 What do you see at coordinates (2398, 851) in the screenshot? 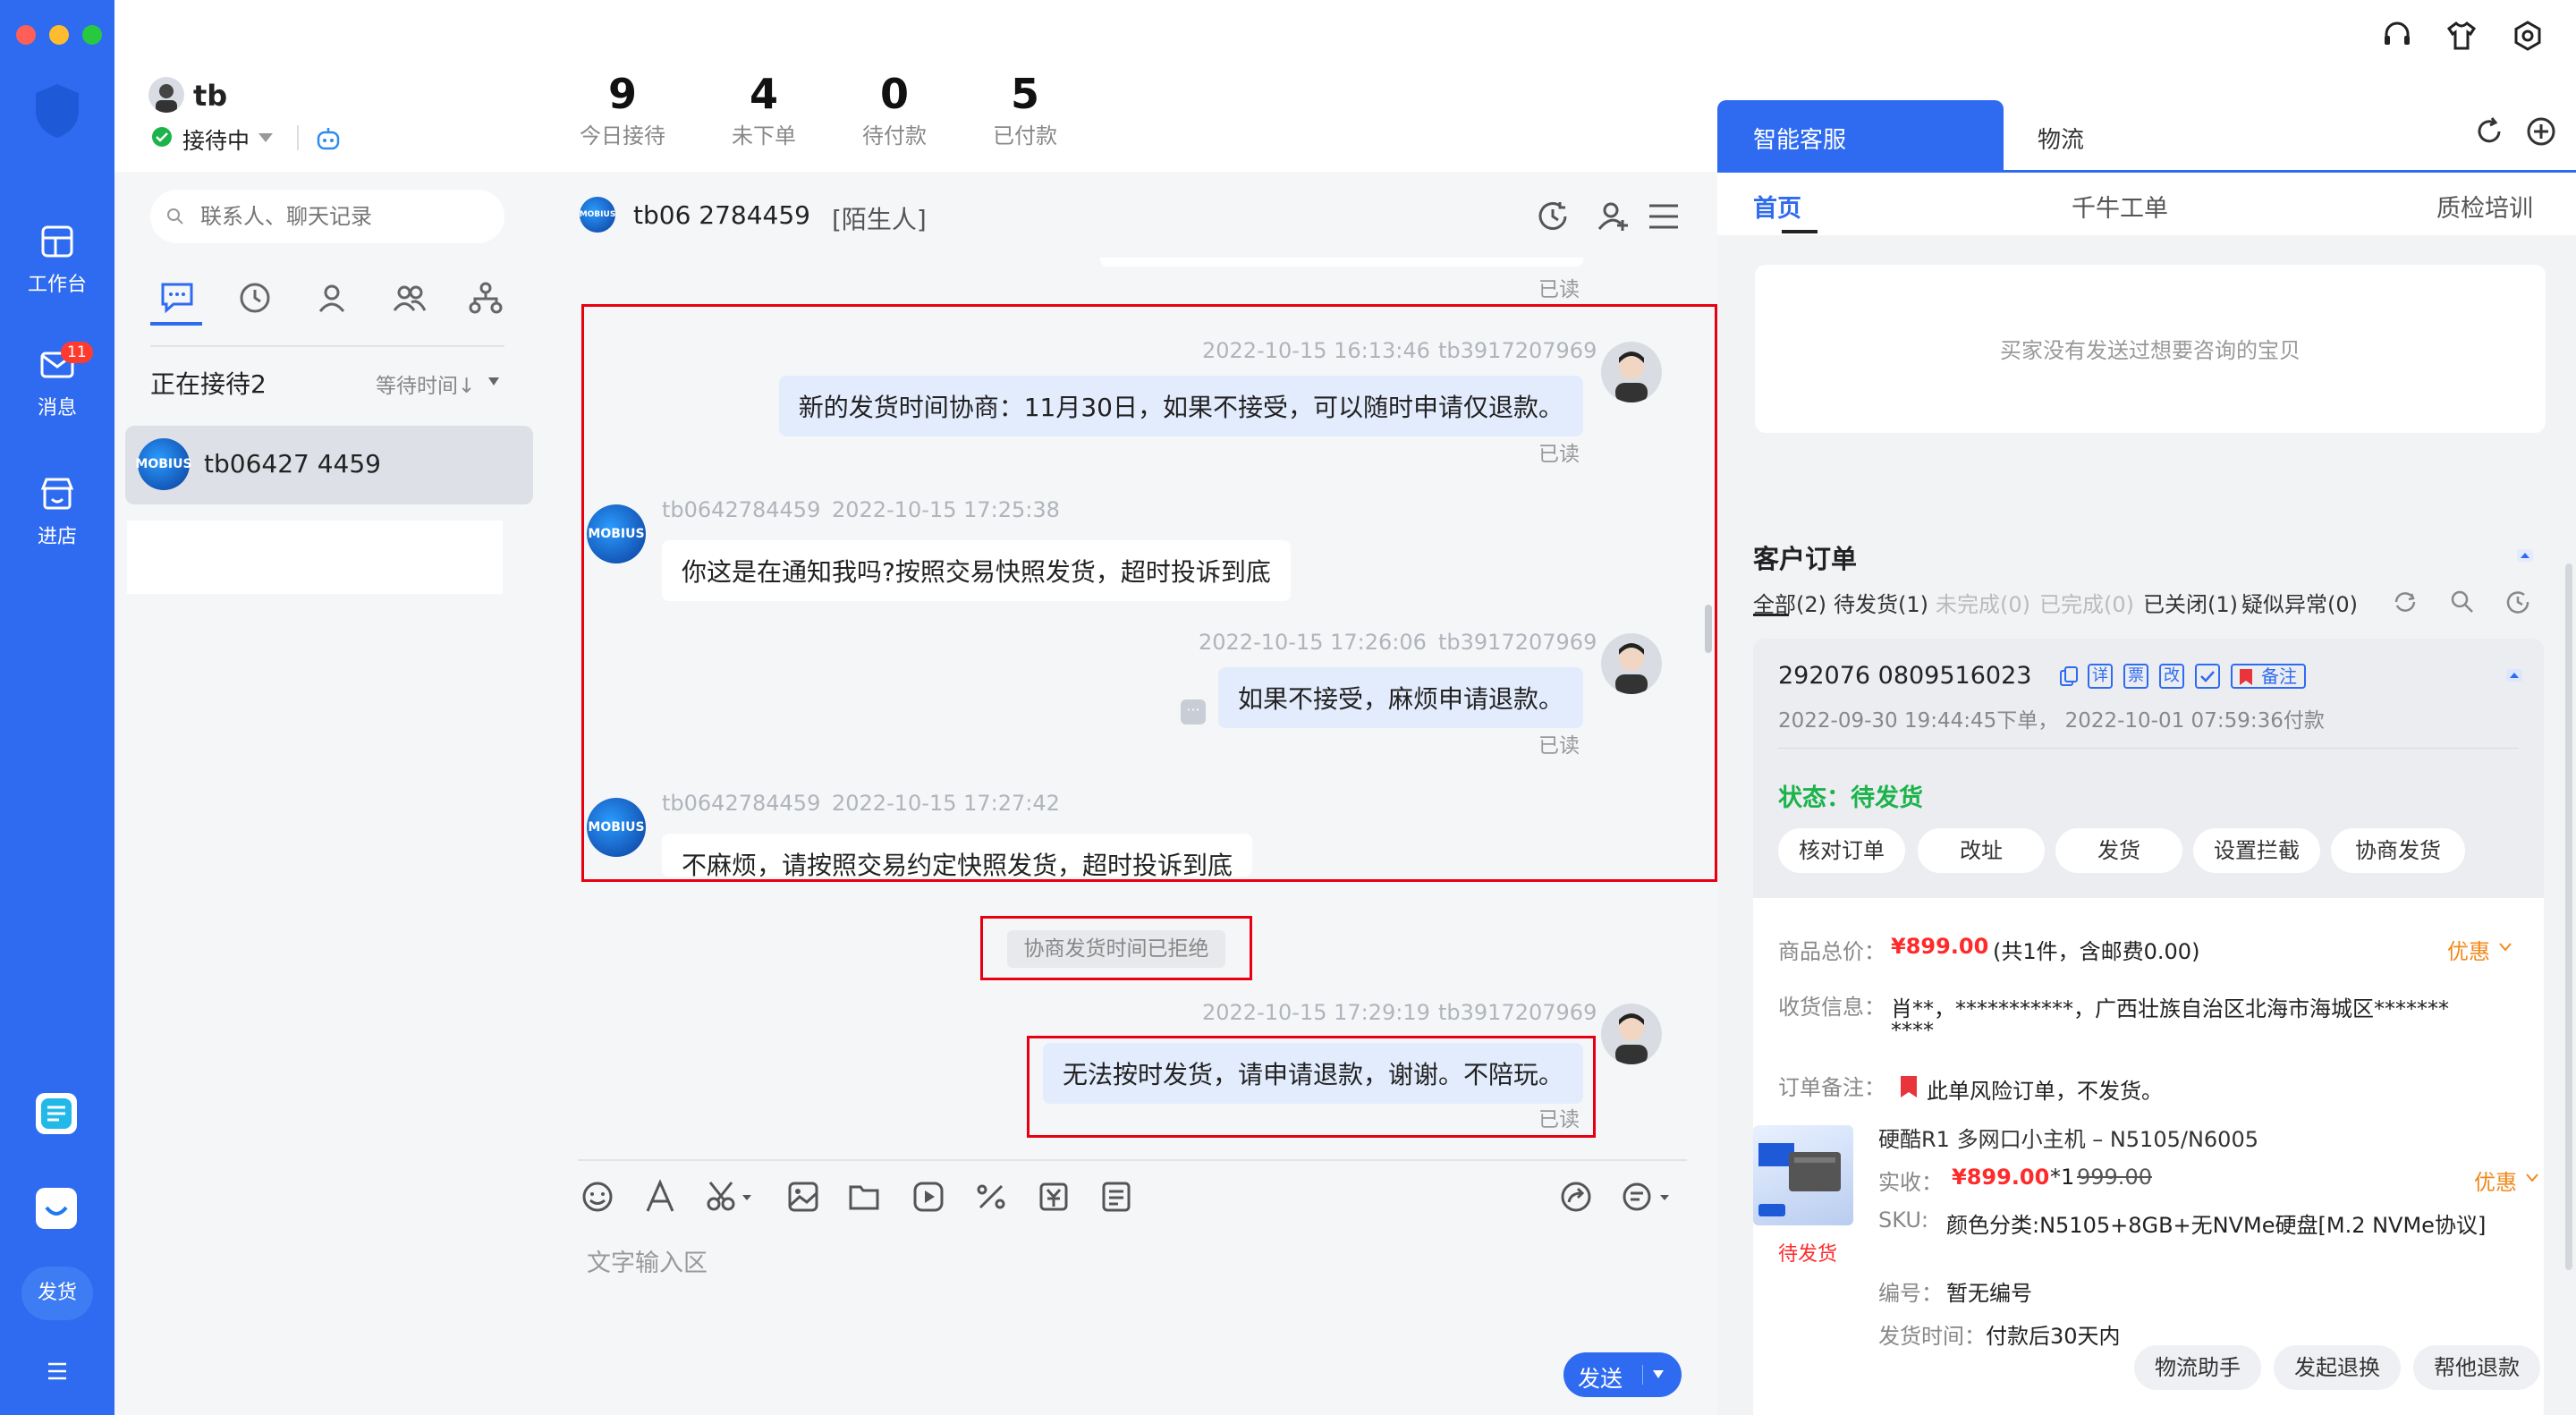
I see `negotiate-ship-button: 协商发货` at bounding box center [2398, 851].